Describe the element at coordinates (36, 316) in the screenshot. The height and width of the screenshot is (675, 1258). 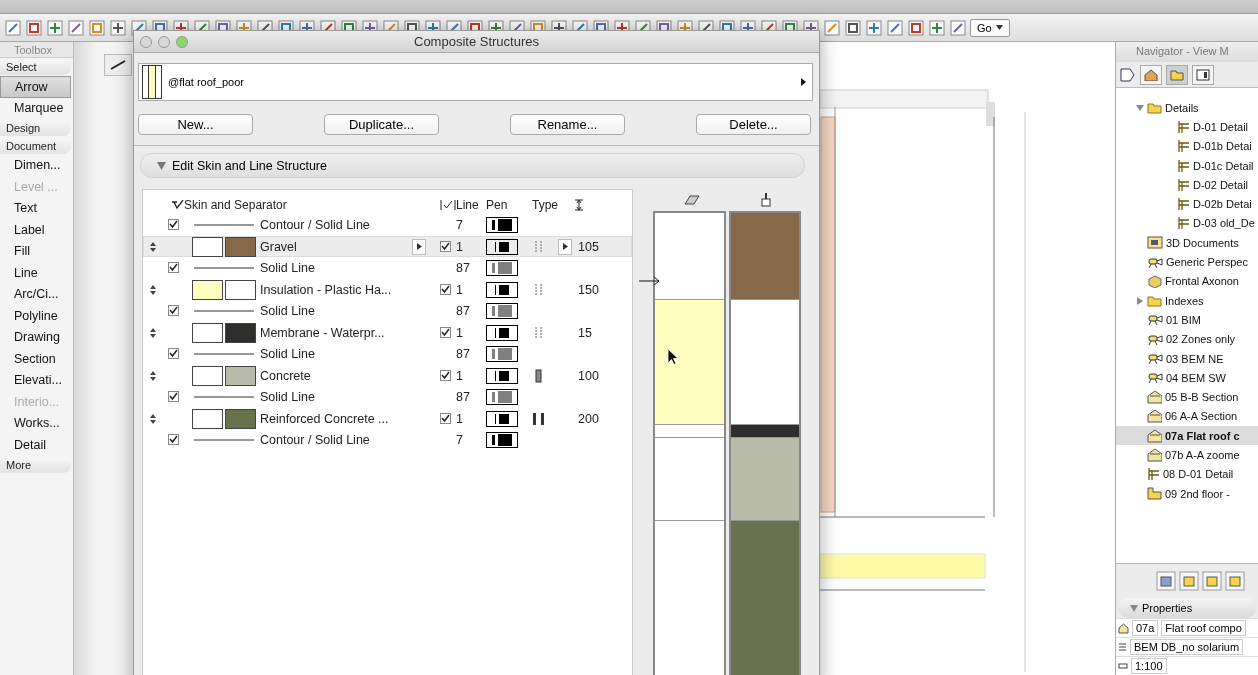
I see `tool-item: Polyline` at that location.